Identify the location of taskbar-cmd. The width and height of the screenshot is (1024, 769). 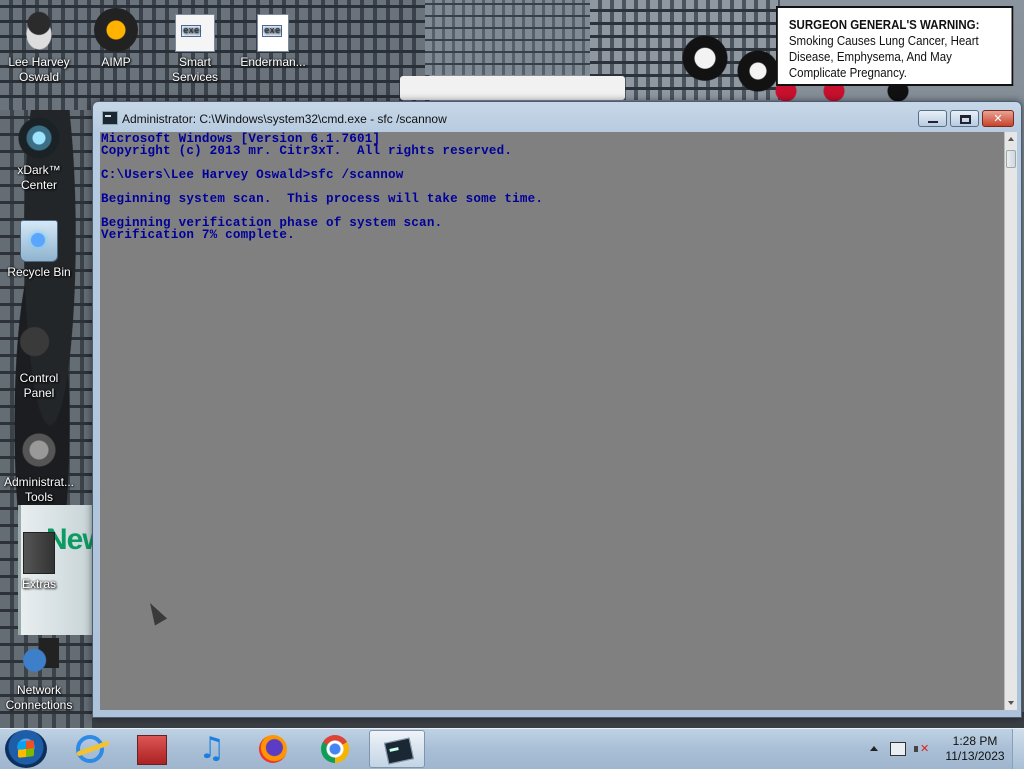
(397, 749).